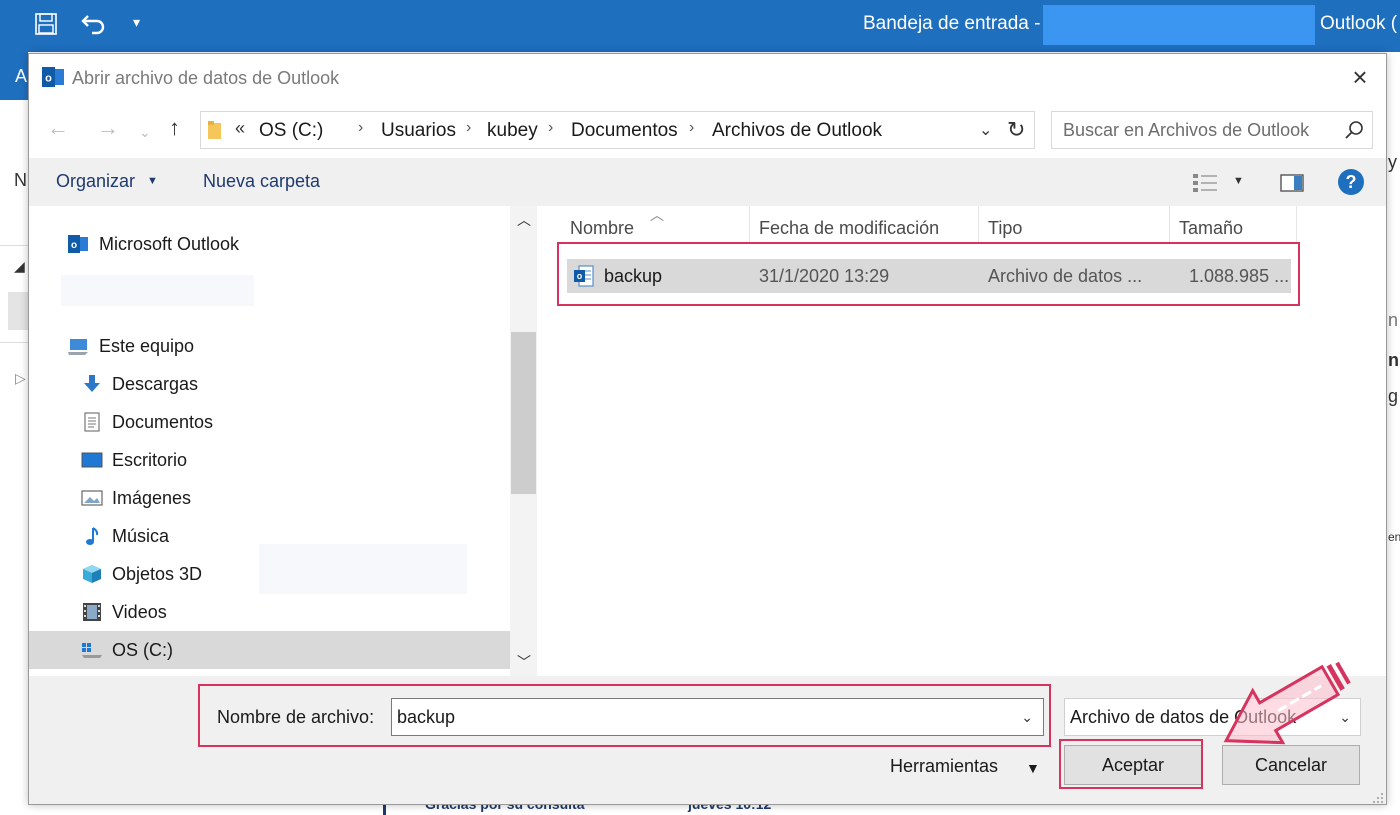 The width and height of the screenshot is (1400, 815). I want to click on tools-button: Herramientas, so click(944, 766).